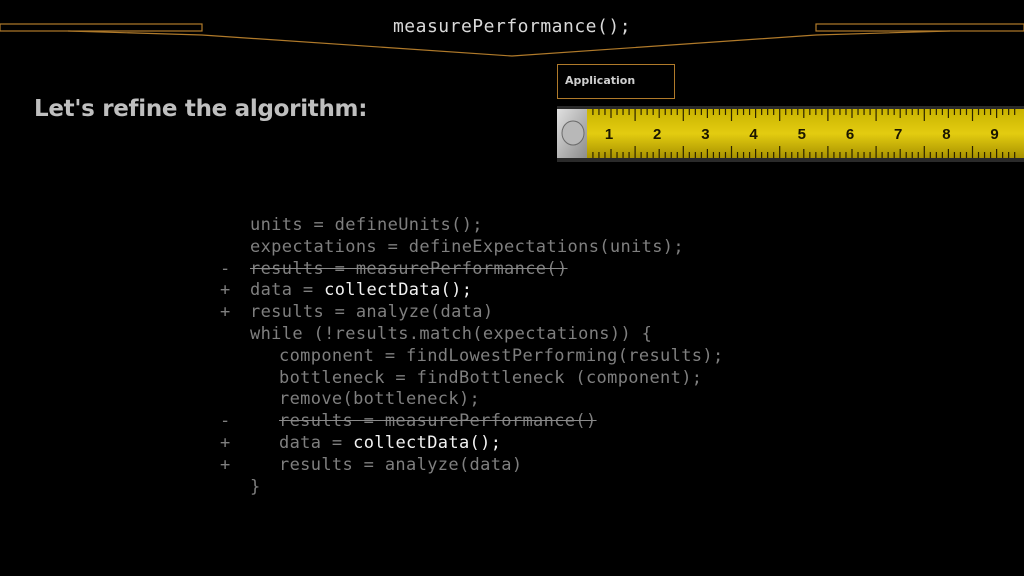  I want to click on tape-number: 4, so click(753, 134).